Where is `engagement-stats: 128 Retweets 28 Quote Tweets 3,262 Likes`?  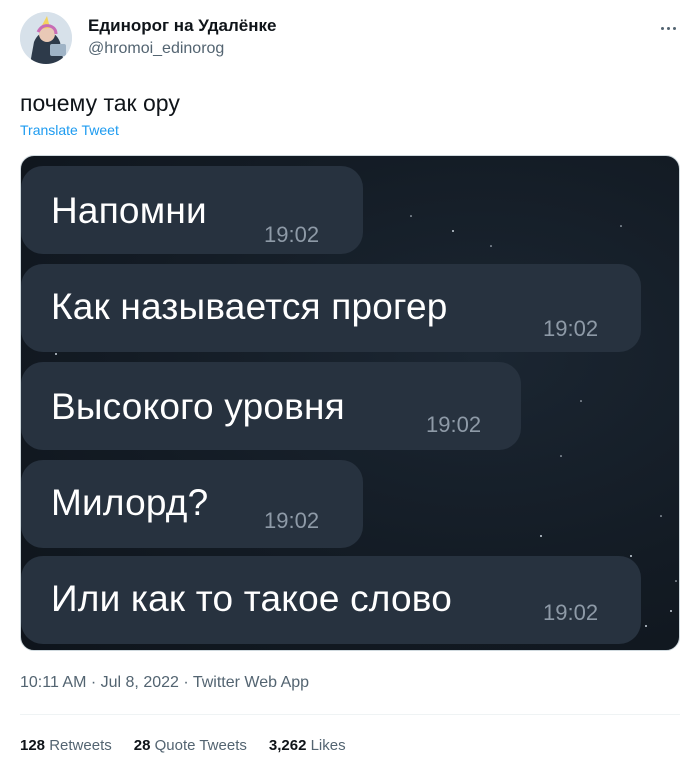 engagement-stats: 128 Retweets 28 Quote Tweets 3,262 Likes is located at coordinates (183, 745).